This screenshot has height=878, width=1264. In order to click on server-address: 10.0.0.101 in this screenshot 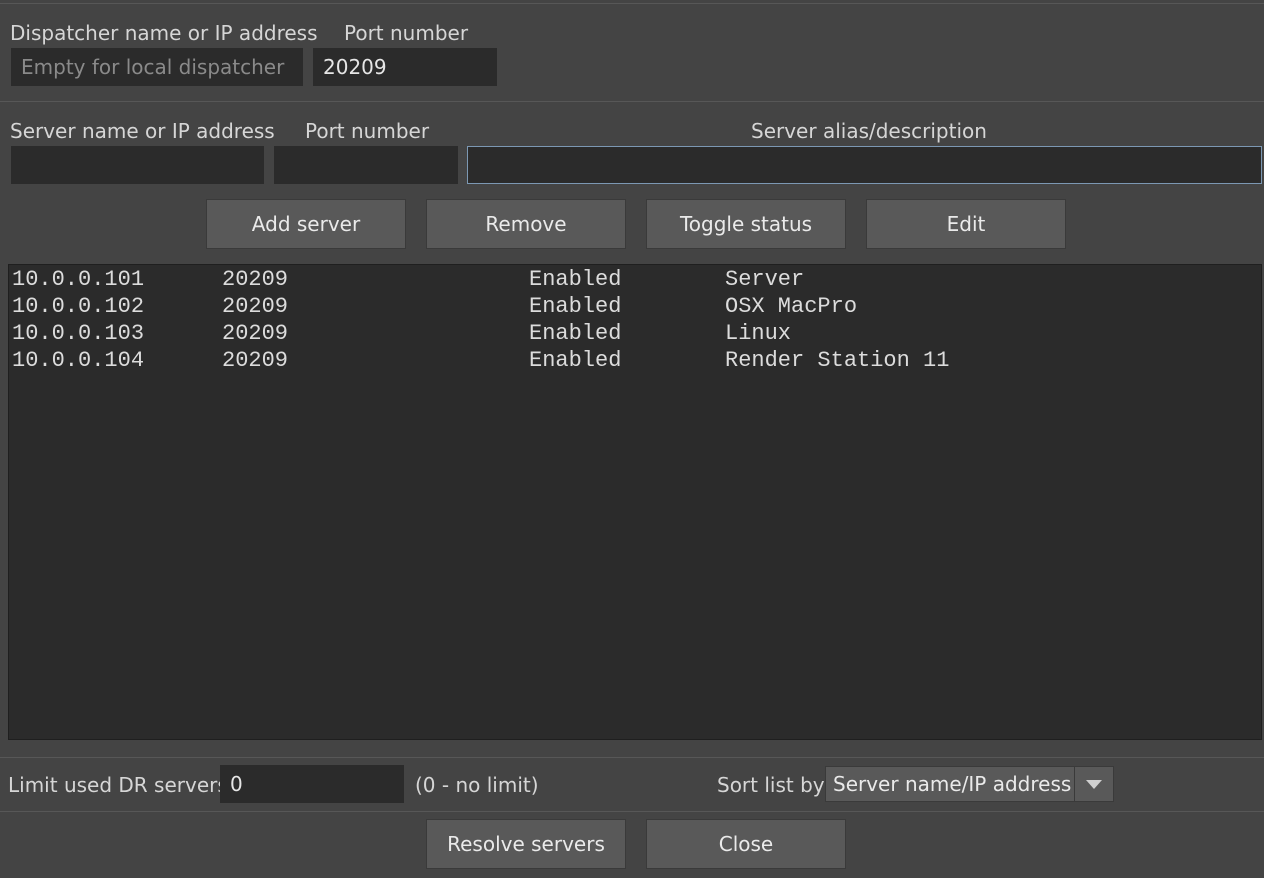, I will do `click(78, 279)`.